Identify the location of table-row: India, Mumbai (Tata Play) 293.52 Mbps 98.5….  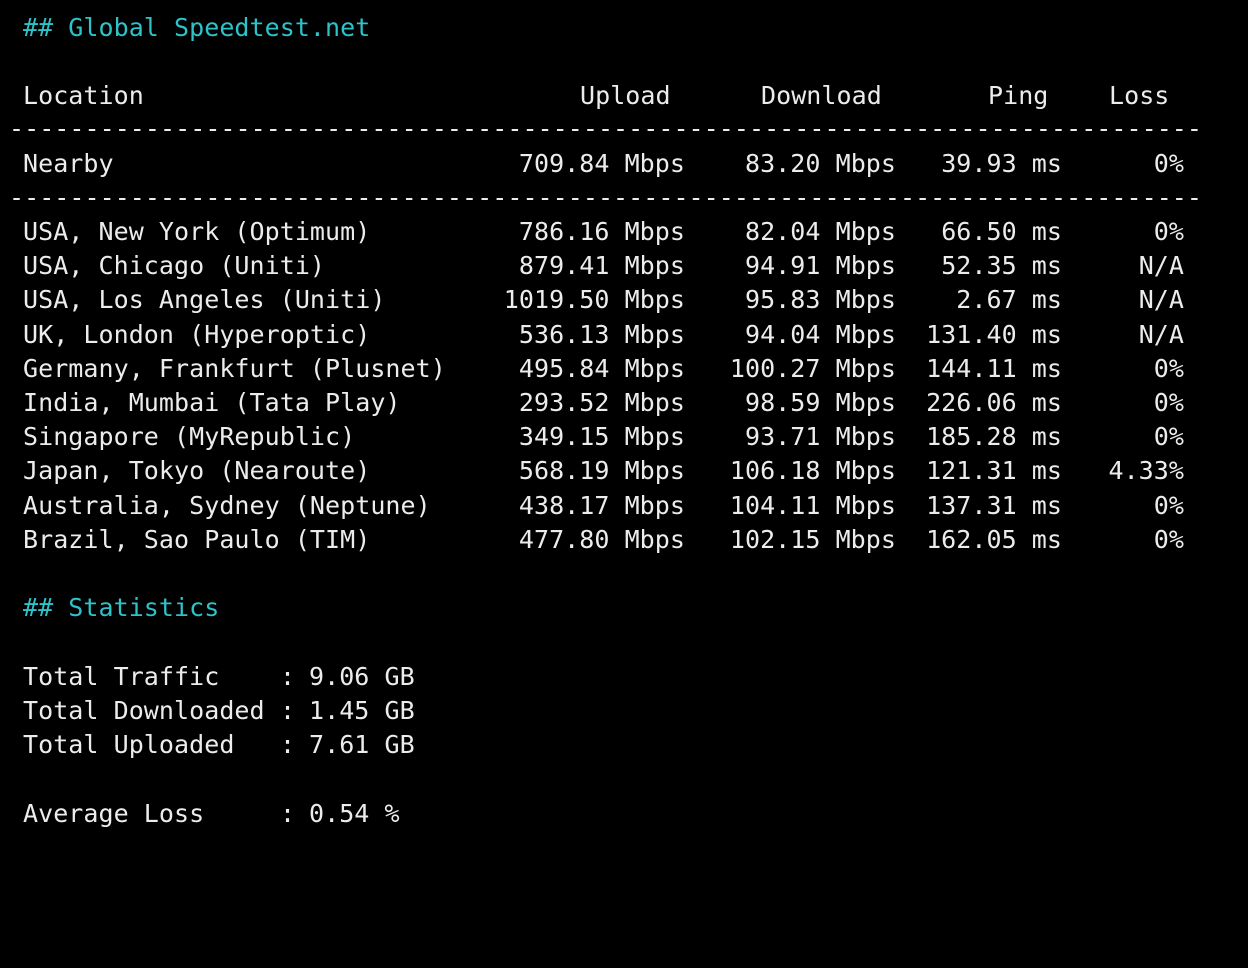
(623, 403).